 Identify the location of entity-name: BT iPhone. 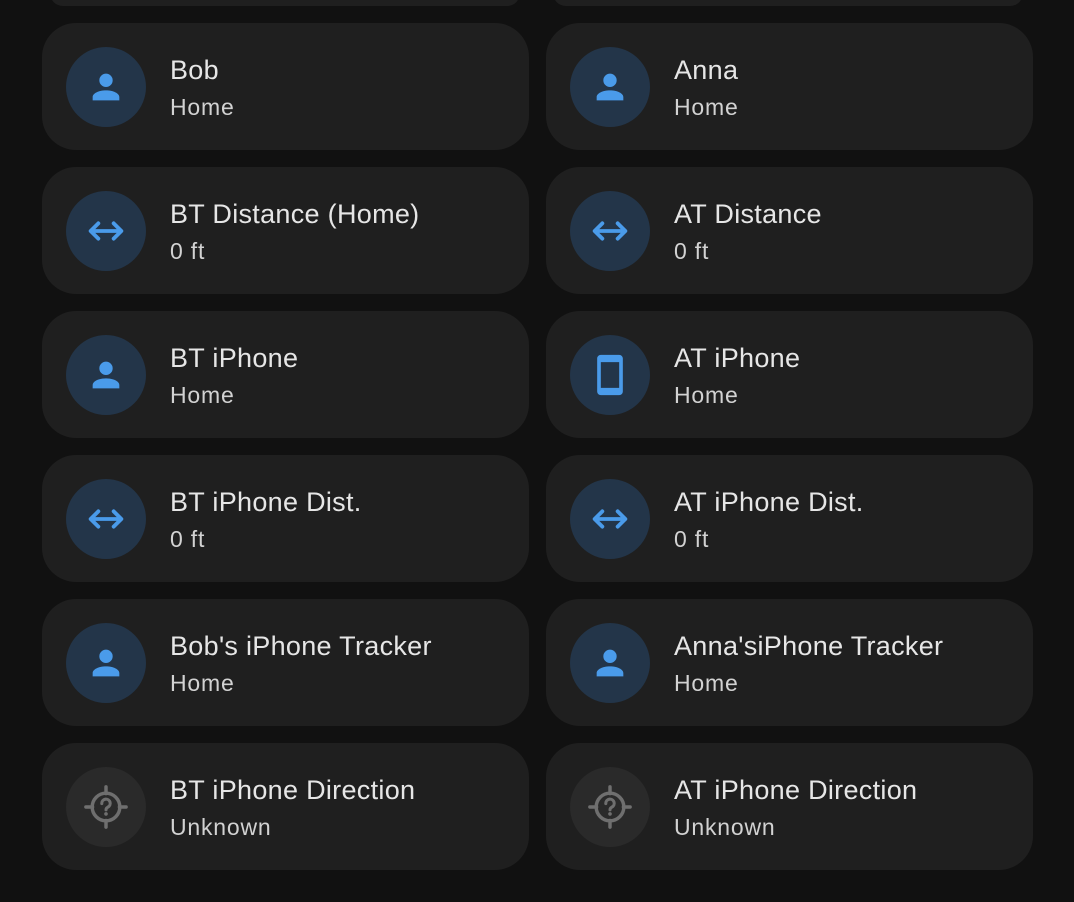
(234, 358).